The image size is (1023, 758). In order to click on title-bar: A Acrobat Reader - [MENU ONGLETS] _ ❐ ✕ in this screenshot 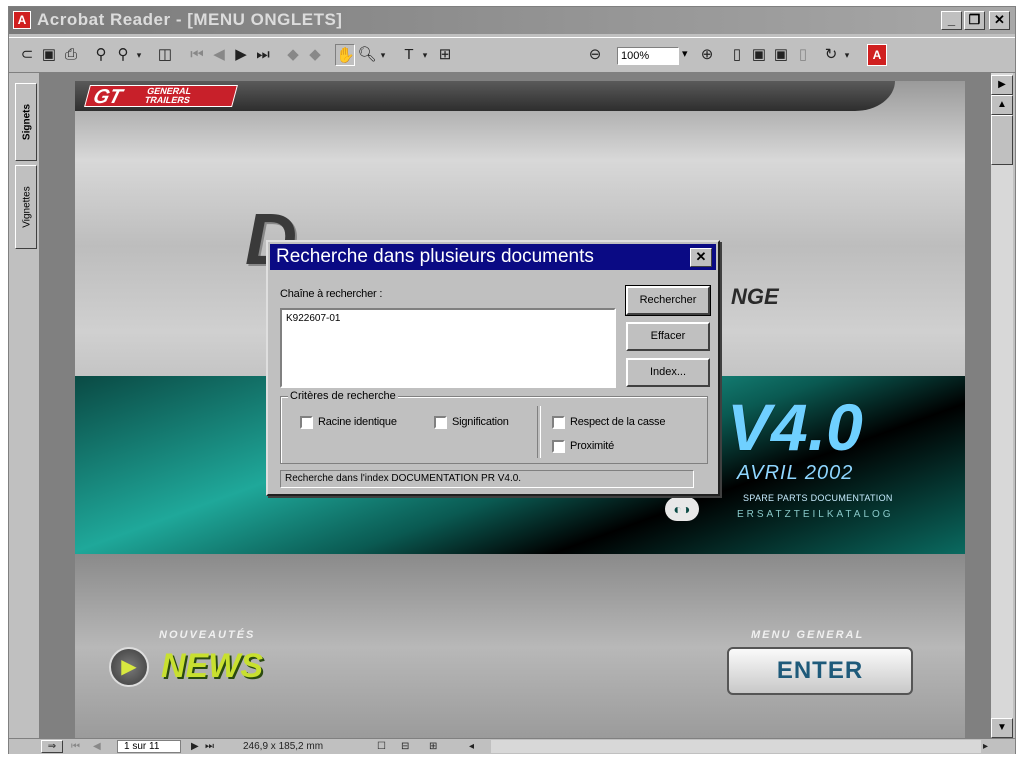, I will do `click(512, 20)`.